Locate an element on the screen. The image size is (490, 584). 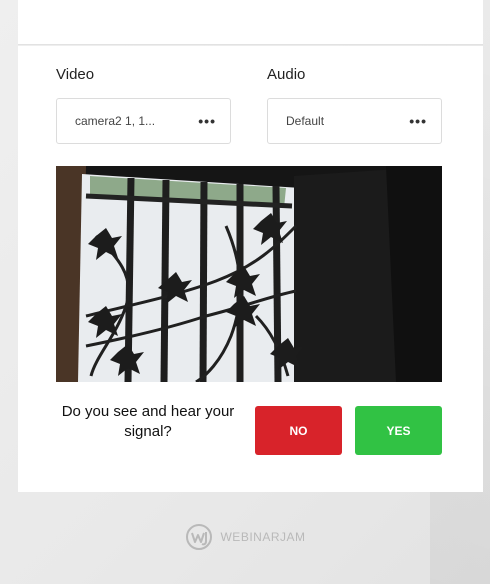
wj-logo-icon is located at coordinates (199, 537).